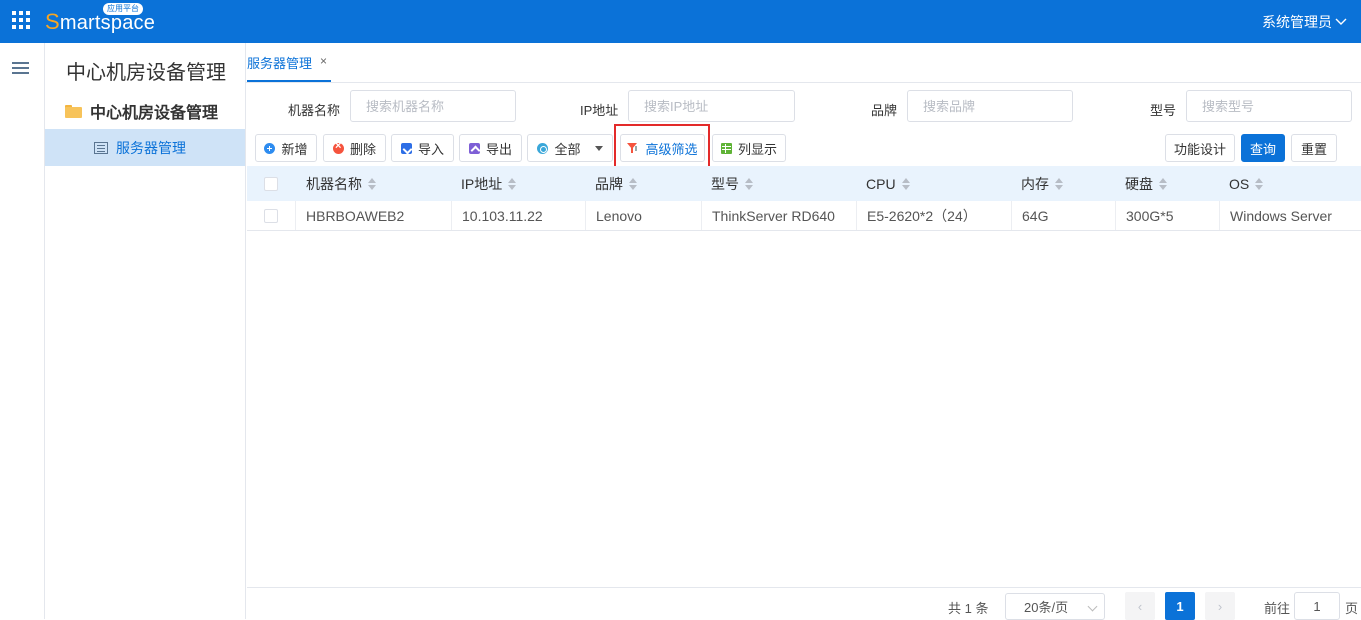  What do you see at coordinates (711, 106) in the screenshot?
I see `ip-input` at bounding box center [711, 106].